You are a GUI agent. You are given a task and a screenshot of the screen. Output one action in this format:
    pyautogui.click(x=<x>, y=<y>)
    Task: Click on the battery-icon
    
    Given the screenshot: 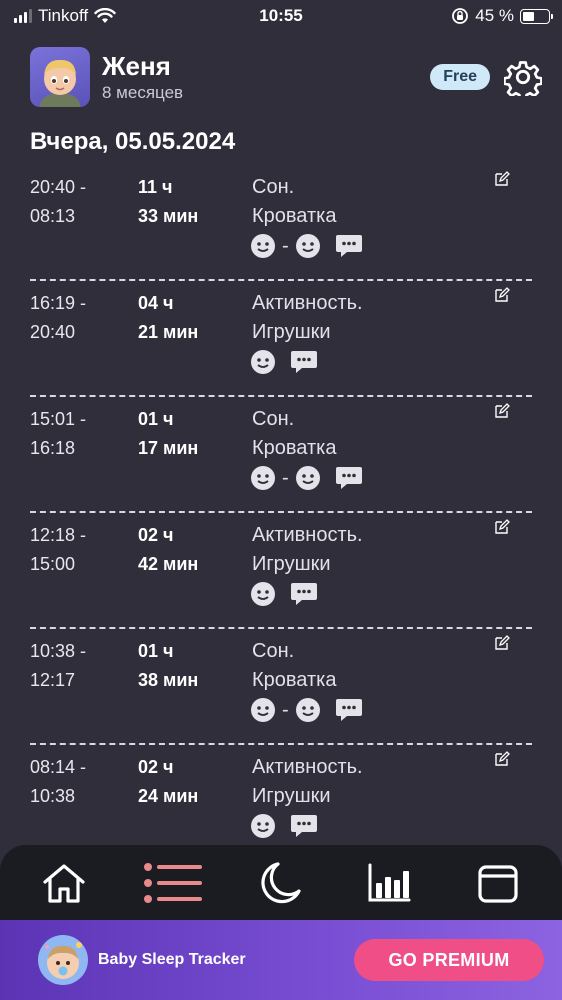 What is the action you would take?
    pyautogui.click(x=536, y=16)
    